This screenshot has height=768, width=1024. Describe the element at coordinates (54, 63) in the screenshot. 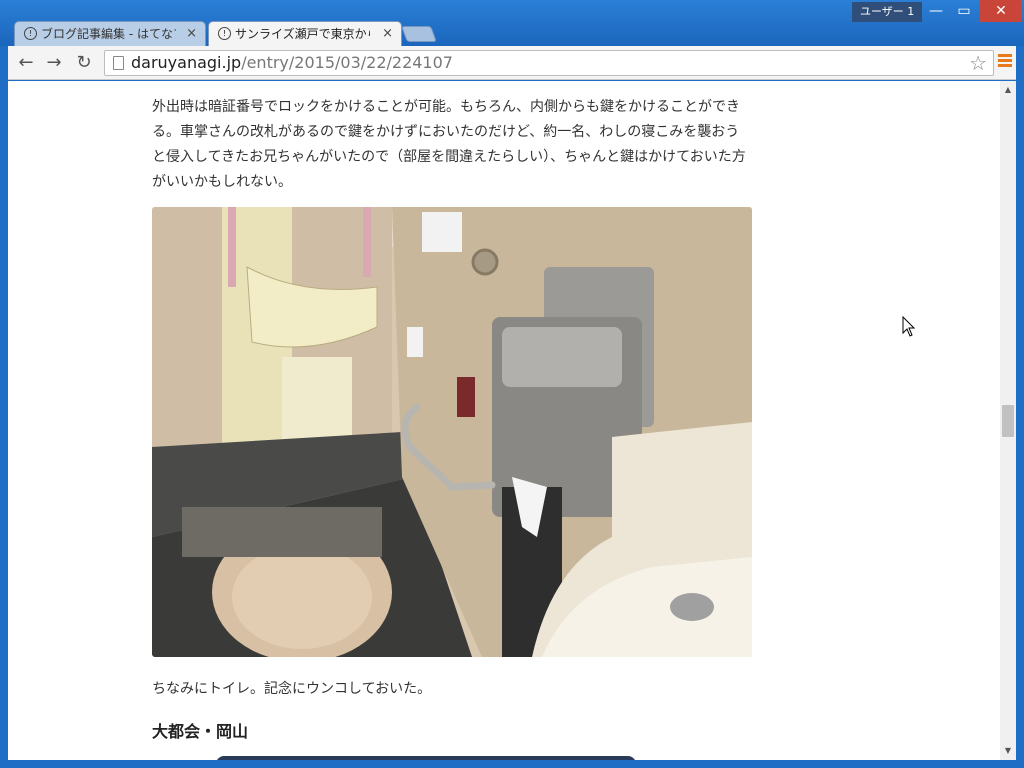

I see `forward-button: →` at that location.